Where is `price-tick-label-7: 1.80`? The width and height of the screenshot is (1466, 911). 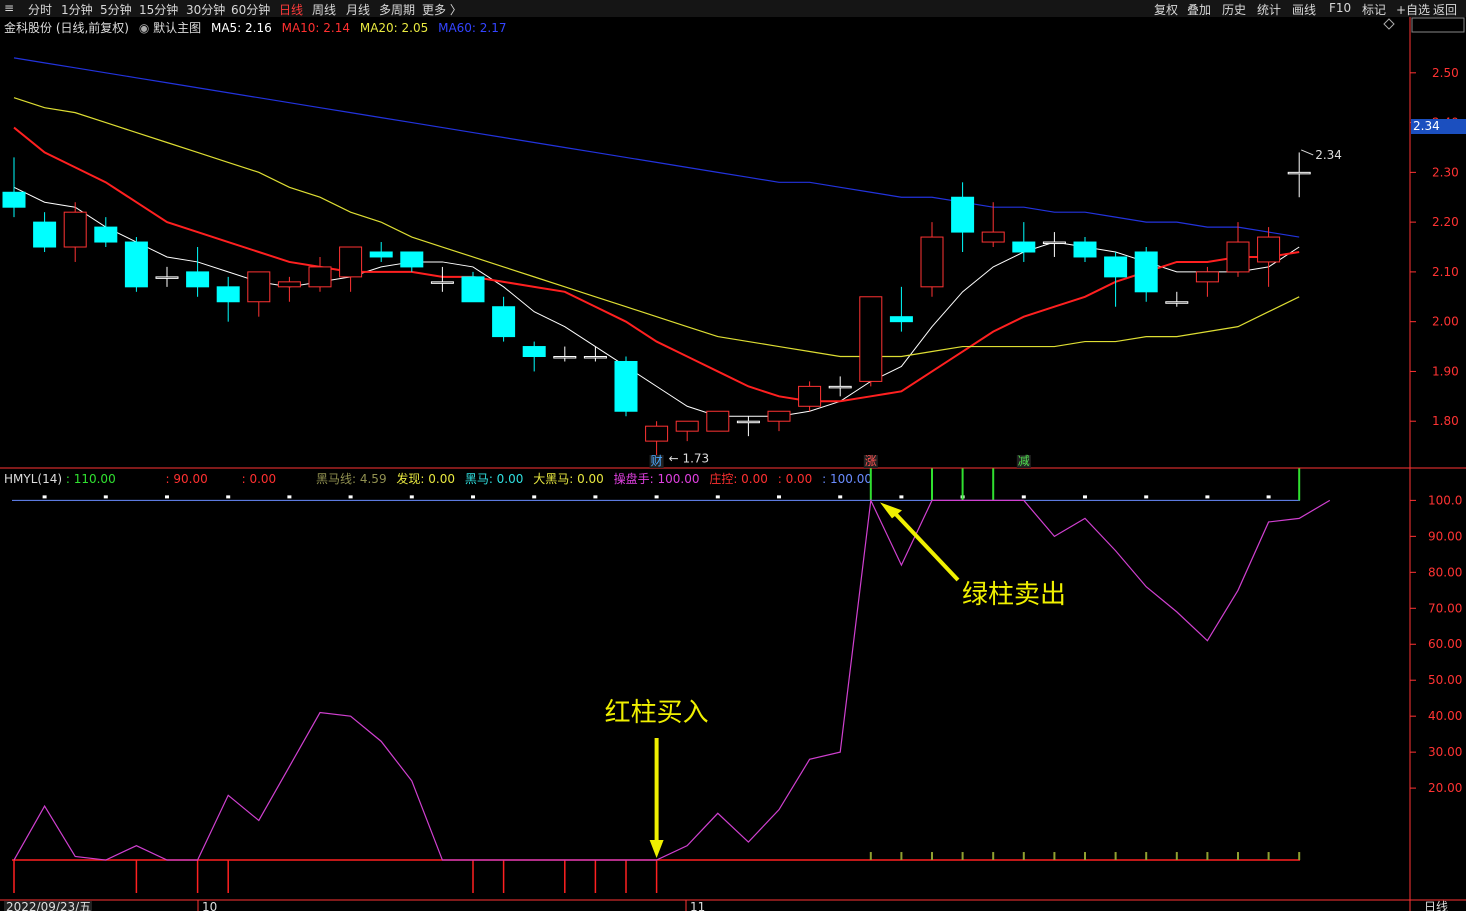
price-tick-label-7: 1.80 is located at coordinates (1445, 421).